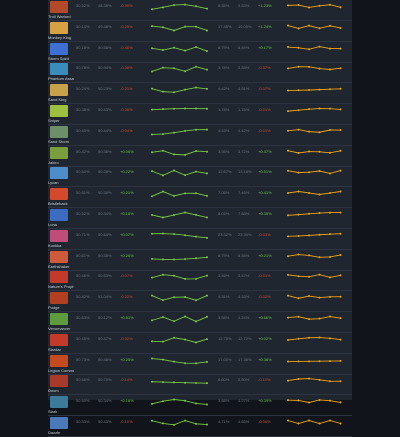 This screenshot has width=400, height=437. Describe the element at coordinates (244, 130) in the screenshot. I see `pick3-value: 4.42%` at that location.